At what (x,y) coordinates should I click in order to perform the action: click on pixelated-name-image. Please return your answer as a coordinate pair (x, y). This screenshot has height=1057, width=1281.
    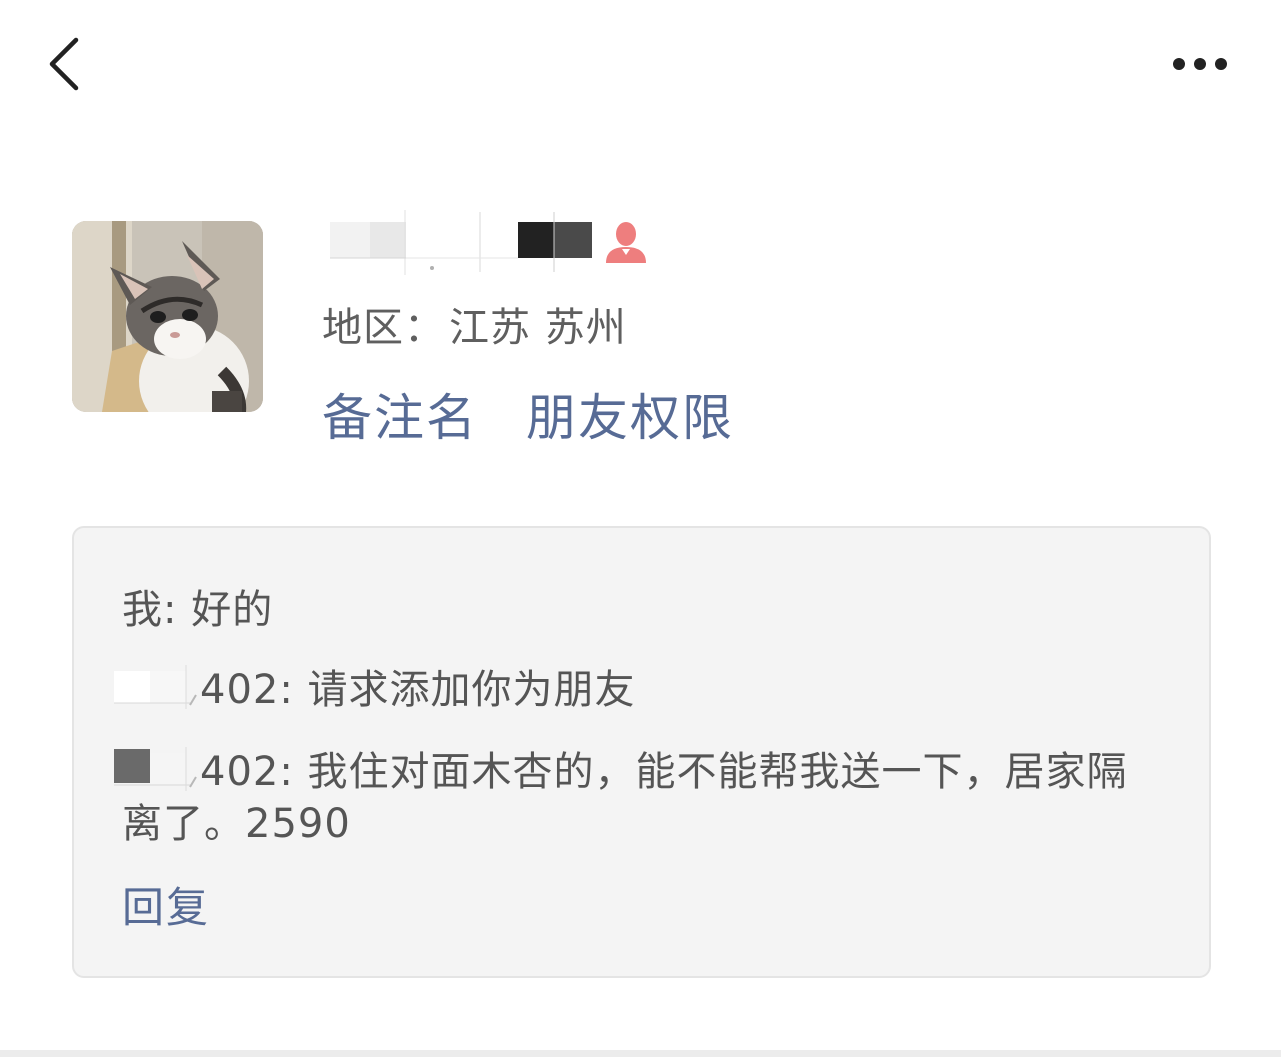
    Looking at the image, I should click on (461, 242).